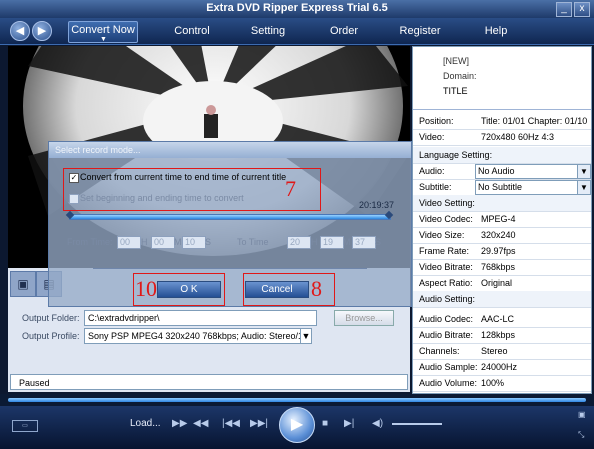 The height and width of the screenshot is (449, 594). What do you see at coordinates (564, 9) in the screenshot?
I see `minimize-button: _` at bounding box center [564, 9].